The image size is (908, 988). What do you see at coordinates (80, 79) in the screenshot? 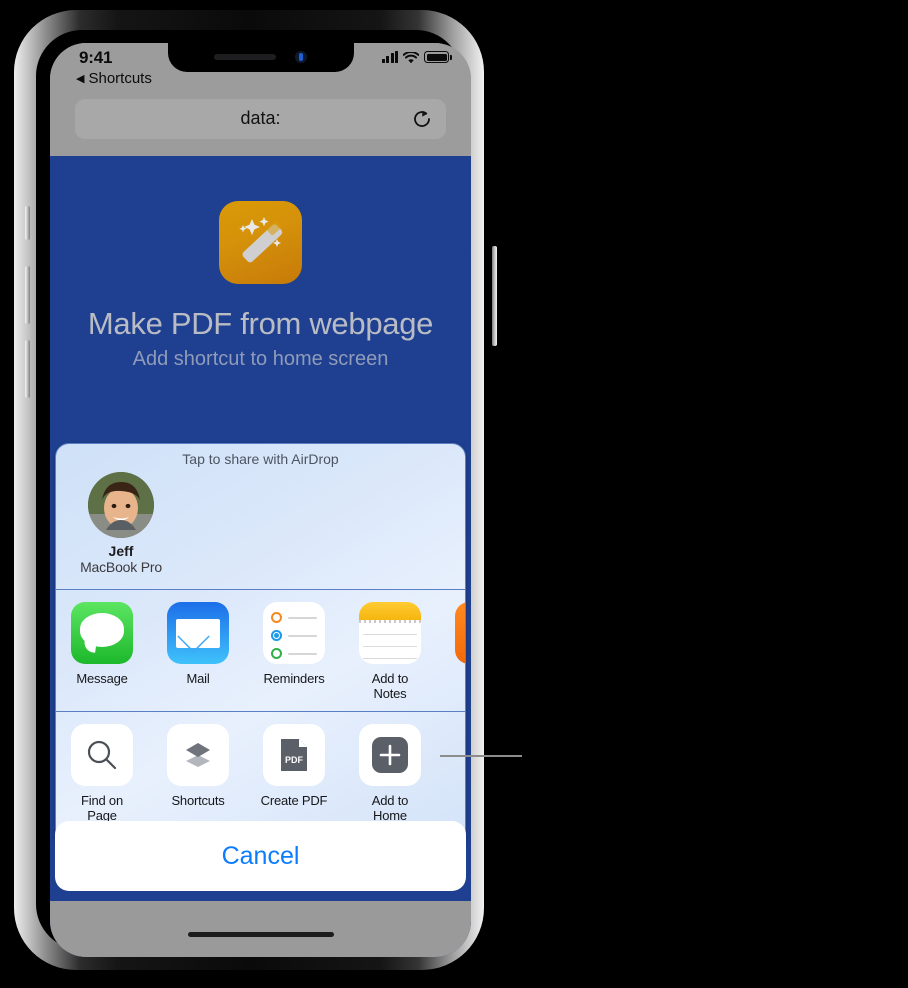
I see `back-caret-icon: ◀` at bounding box center [80, 79].